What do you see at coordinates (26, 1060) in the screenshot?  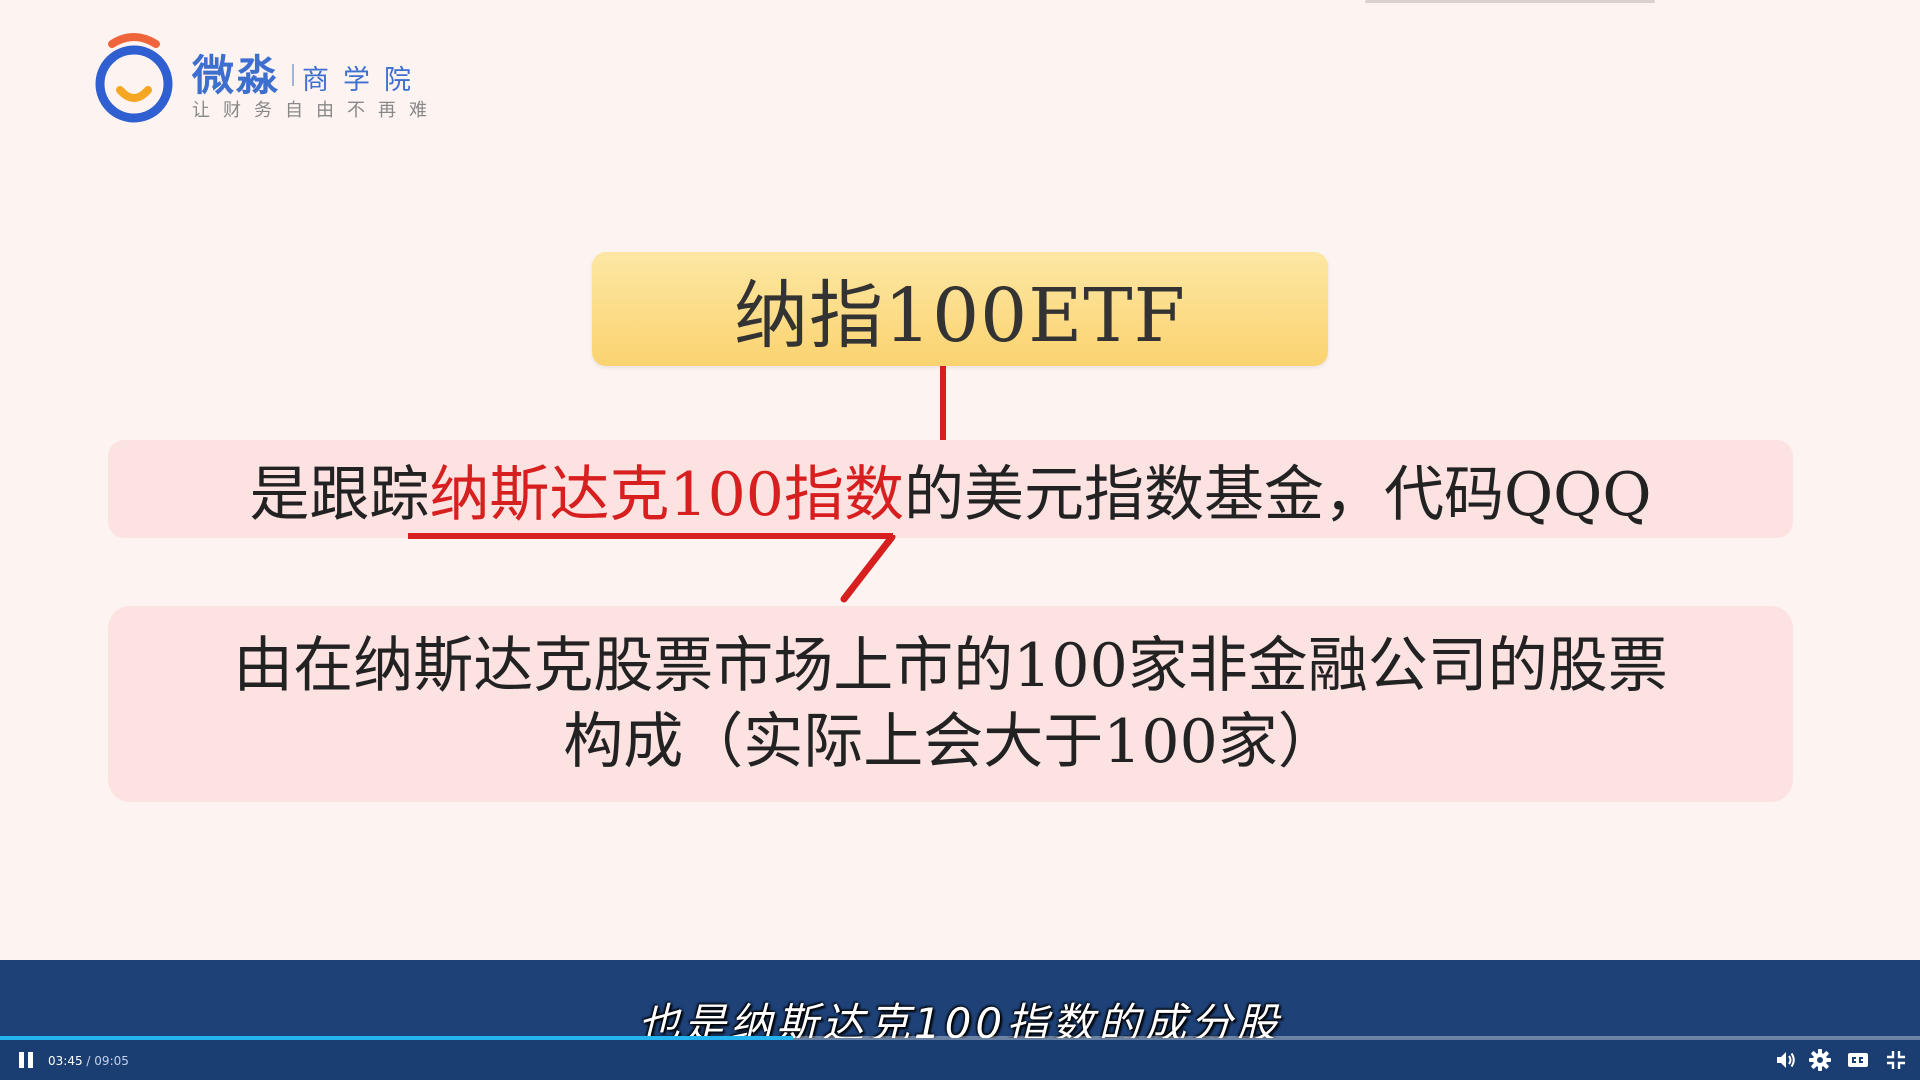 I see `pause-button` at bounding box center [26, 1060].